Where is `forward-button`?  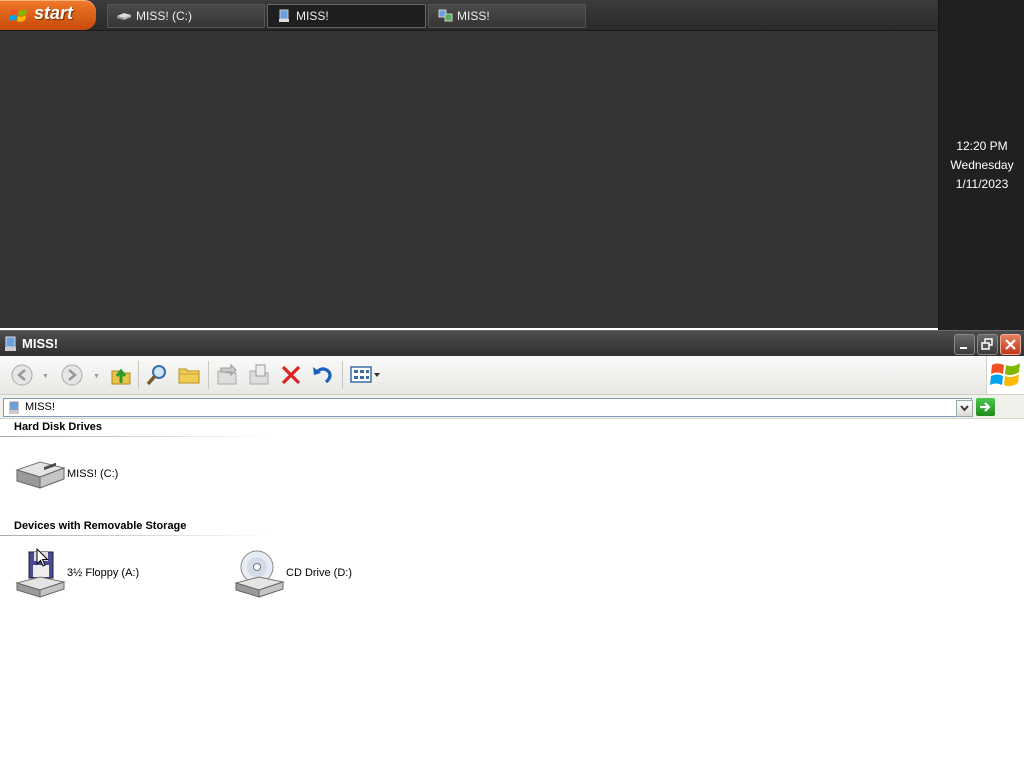
forward-button is located at coordinates (72, 375).